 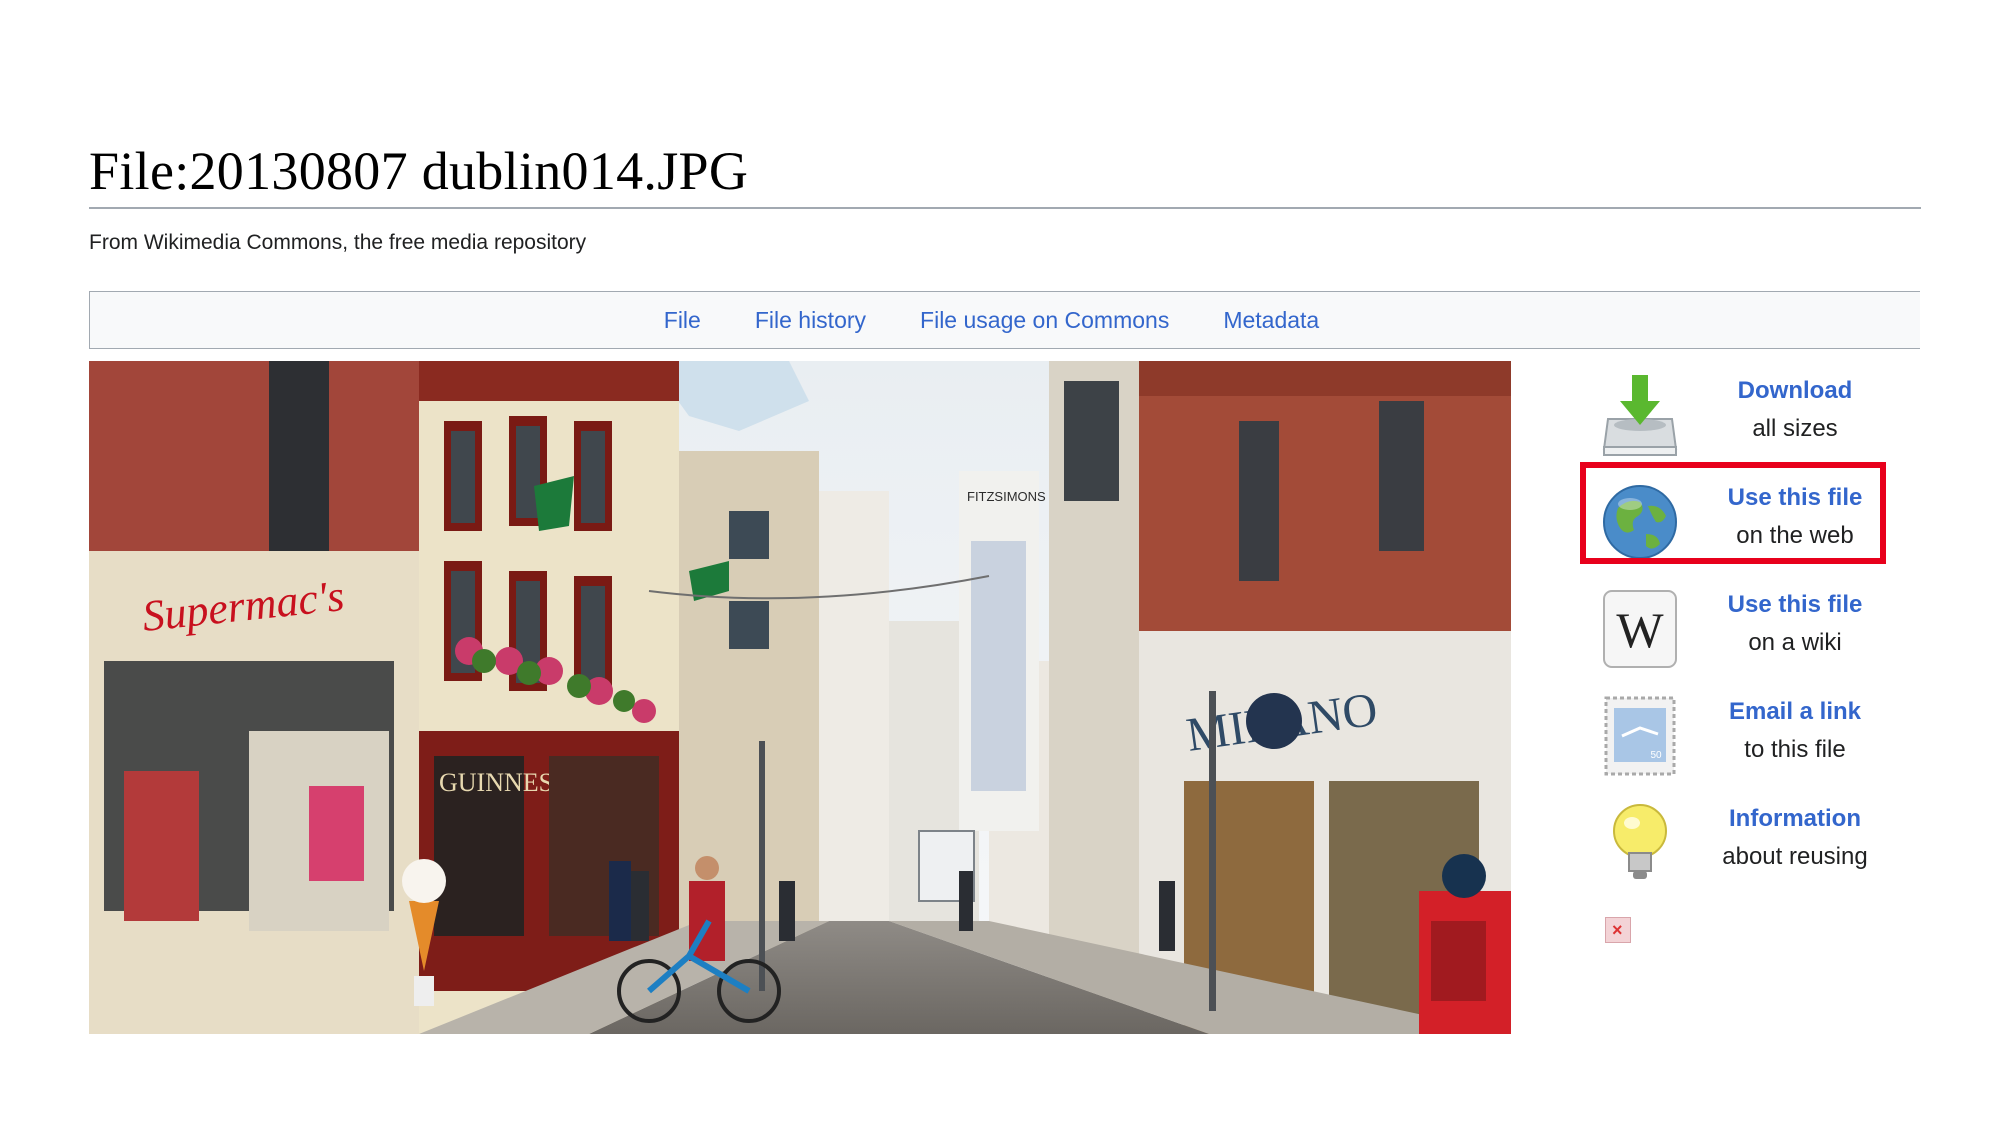 What do you see at coordinates (1044, 320) in the screenshot?
I see `tab-file-usage: File usage on Commons` at bounding box center [1044, 320].